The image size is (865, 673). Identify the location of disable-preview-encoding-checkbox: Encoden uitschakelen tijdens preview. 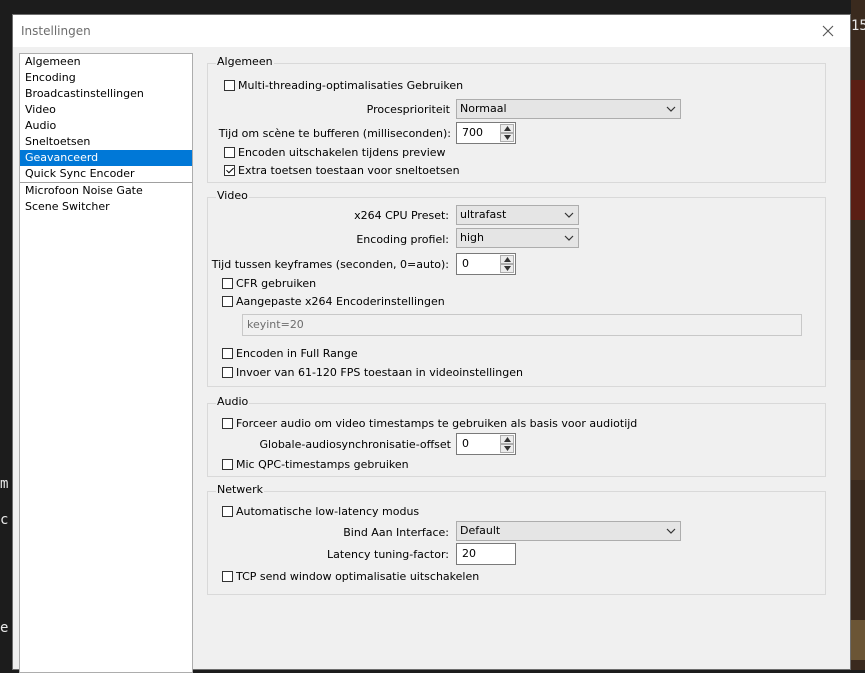
(335, 152).